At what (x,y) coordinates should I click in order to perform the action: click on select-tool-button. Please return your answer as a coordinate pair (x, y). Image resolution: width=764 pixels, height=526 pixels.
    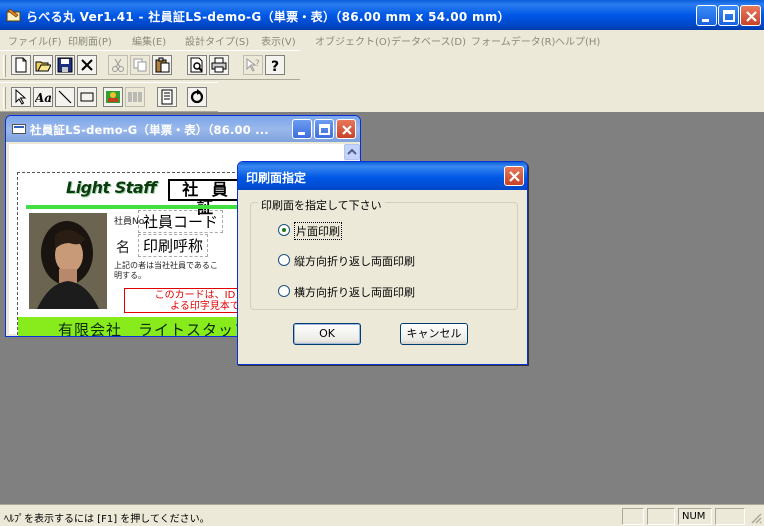
    Looking at the image, I should click on (21, 97).